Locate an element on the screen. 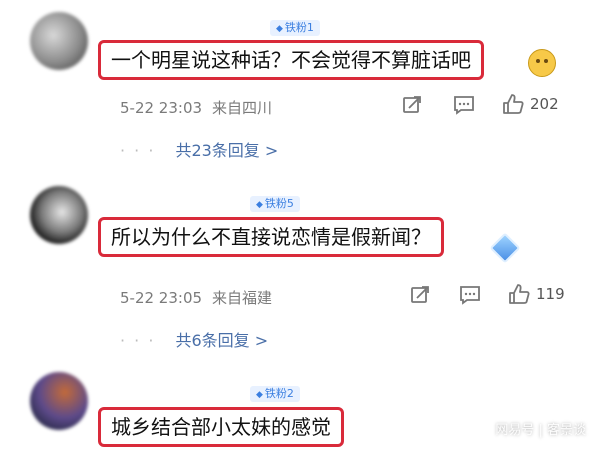 The width and height of the screenshot is (600, 450). comment-text-content: 一个明星说这种话？不会觉得不算脏话吧 is located at coordinates (291, 60).